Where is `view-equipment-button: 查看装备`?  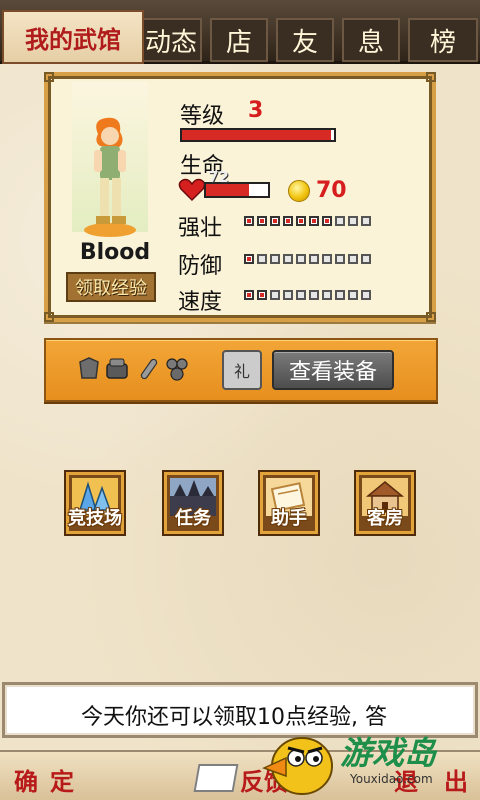 view-equipment-button: 查看装备 is located at coordinates (333, 370).